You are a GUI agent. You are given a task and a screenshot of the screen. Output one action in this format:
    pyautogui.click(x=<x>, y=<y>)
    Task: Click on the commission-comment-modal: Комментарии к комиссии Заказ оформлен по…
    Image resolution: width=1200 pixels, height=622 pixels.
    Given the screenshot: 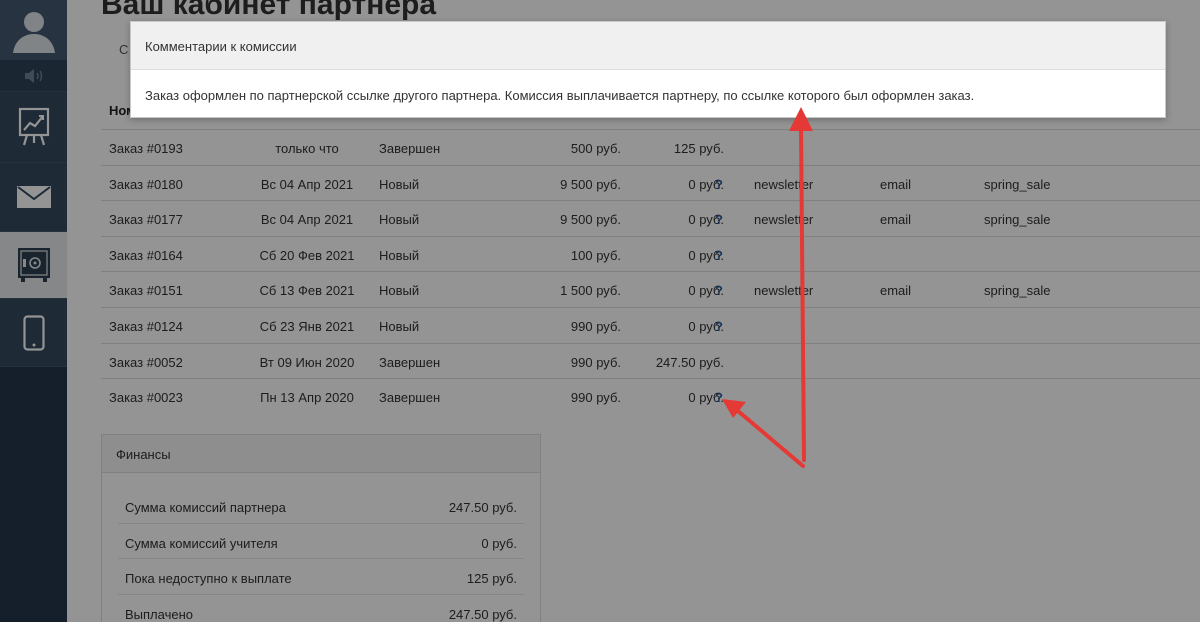 What is the action you would take?
    pyautogui.click(x=648, y=69)
    